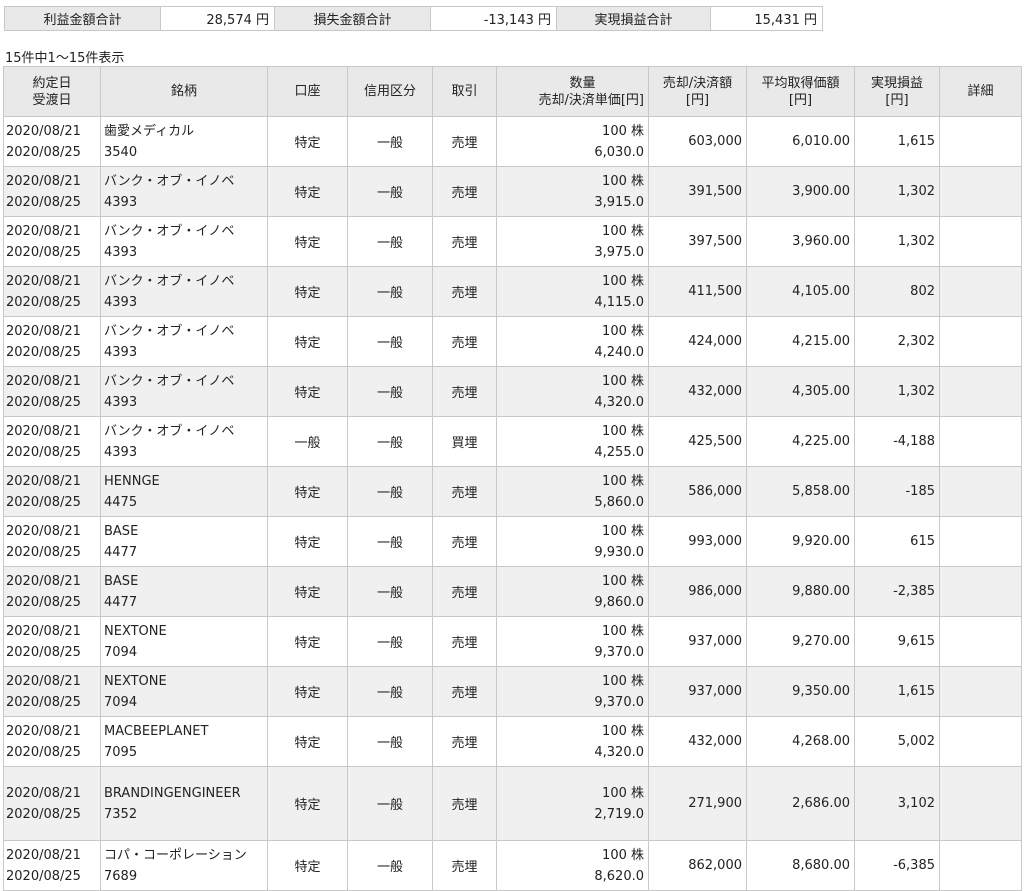 Image resolution: width=1024 pixels, height=891 pixels. Describe the element at coordinates (897, 691) in the screenshot. I see `realized-pl: 1,615` at that location.